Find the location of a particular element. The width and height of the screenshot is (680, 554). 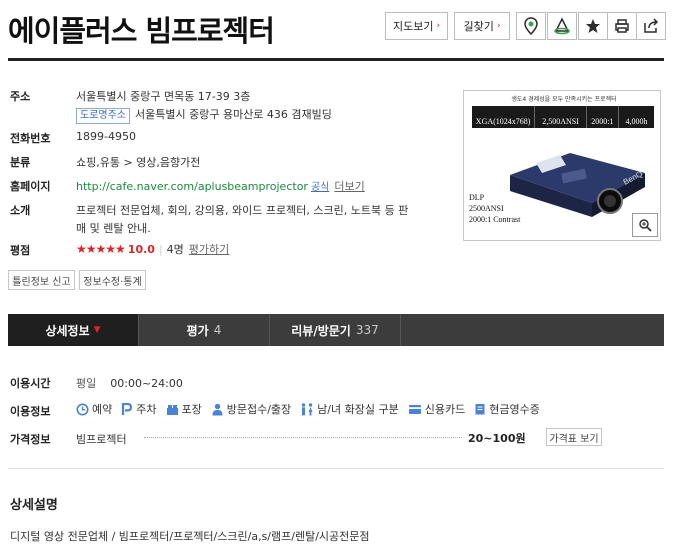

facility-takeout-label: 포장 is located at coordinates (191, 409).